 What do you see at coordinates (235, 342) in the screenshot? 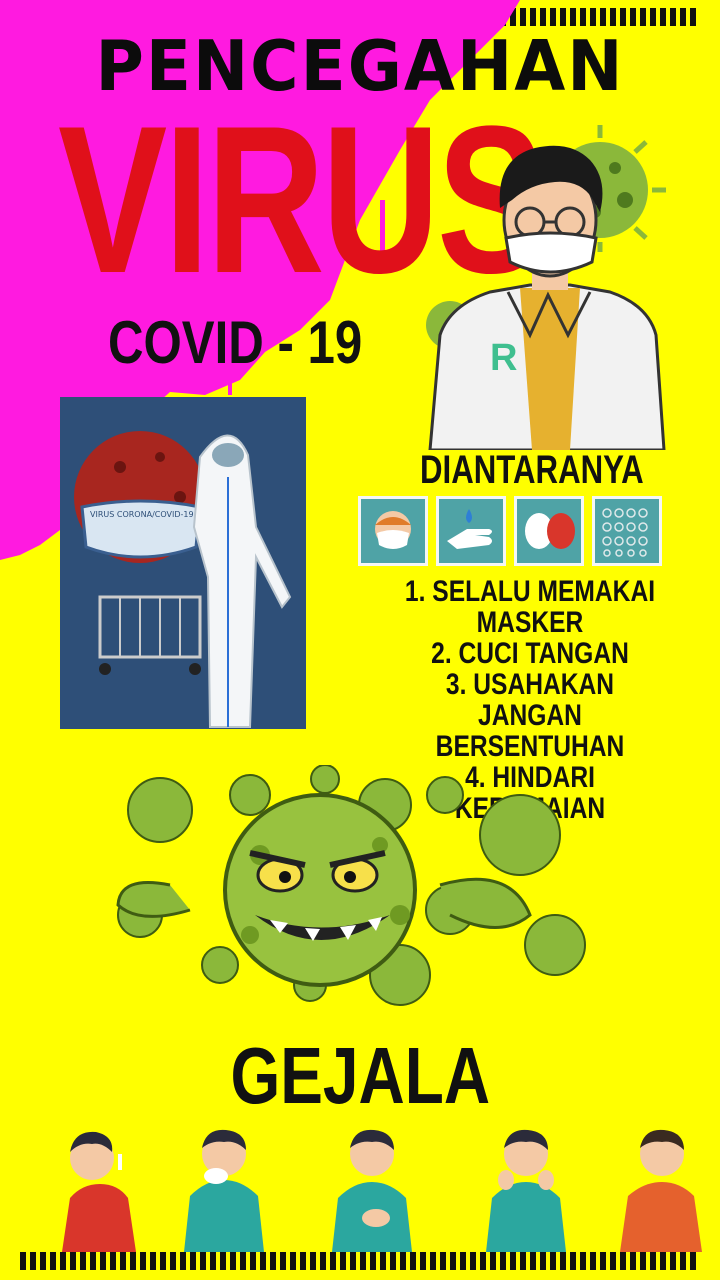
I see `subtitle-covid: COVID - 19` at bounding box center [235, 342].